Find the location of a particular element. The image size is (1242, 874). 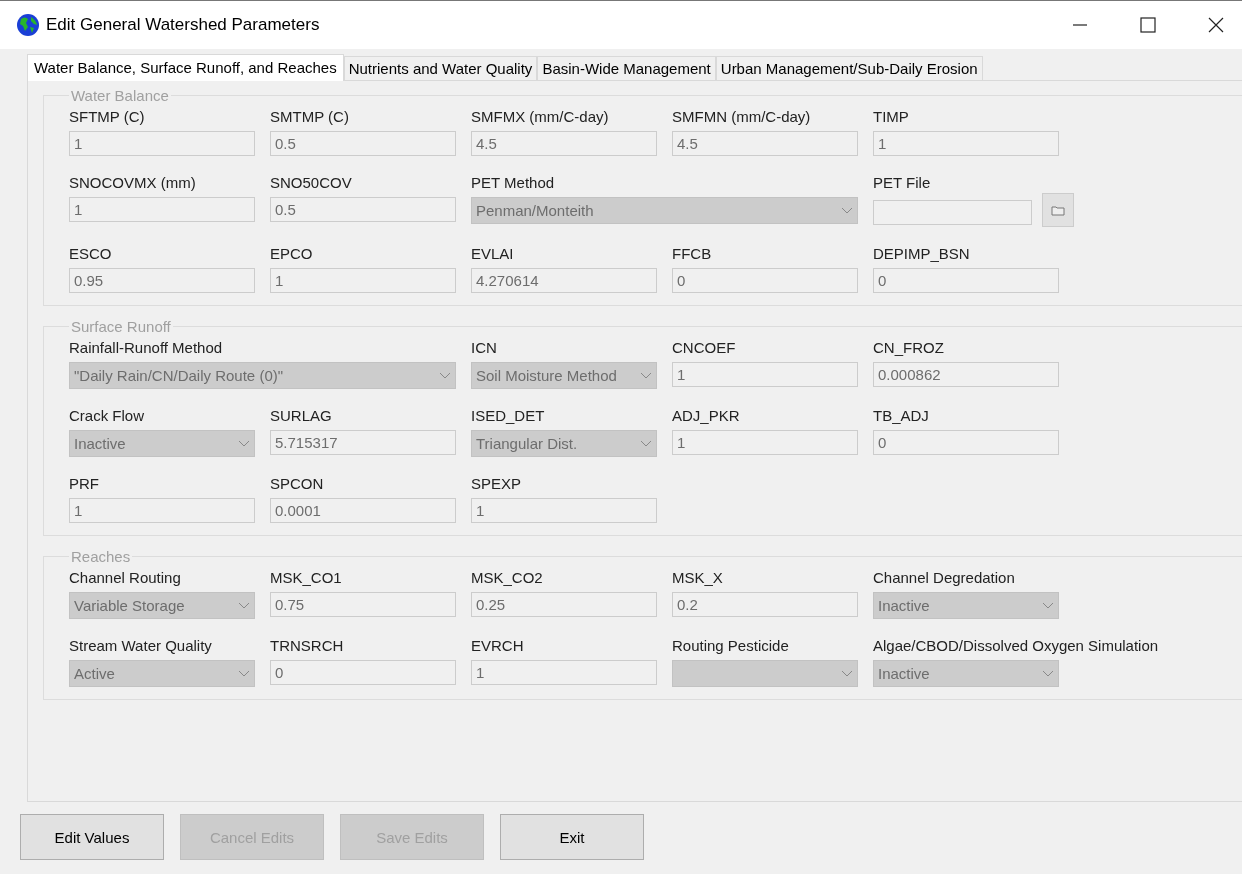

field-label: TRNSRCH is located at coordinates (307, 645).